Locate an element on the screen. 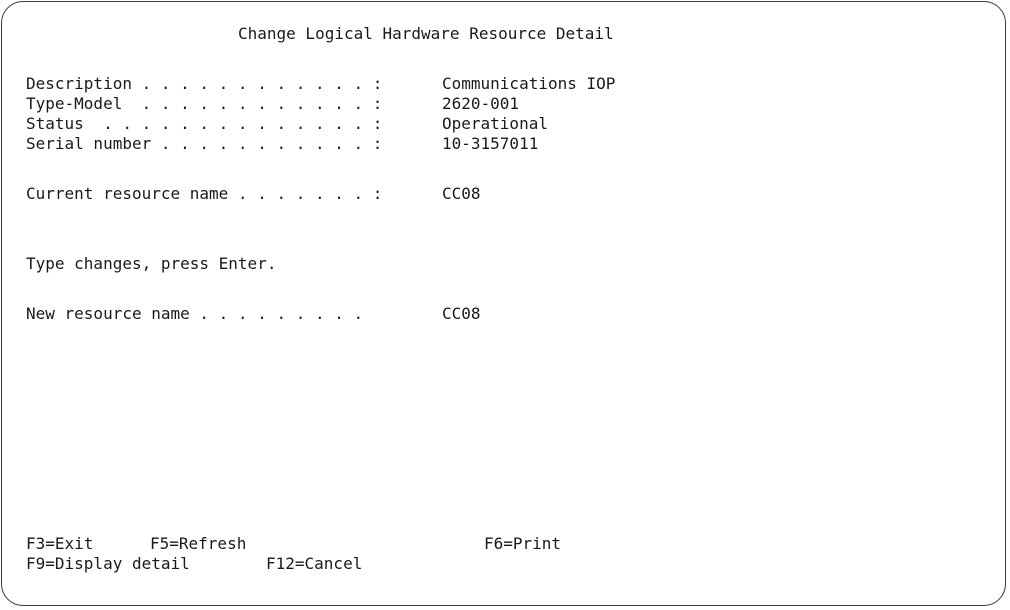  screen-title: Change Logical Hardware Resource Detail is located at coordinates (426, 33).